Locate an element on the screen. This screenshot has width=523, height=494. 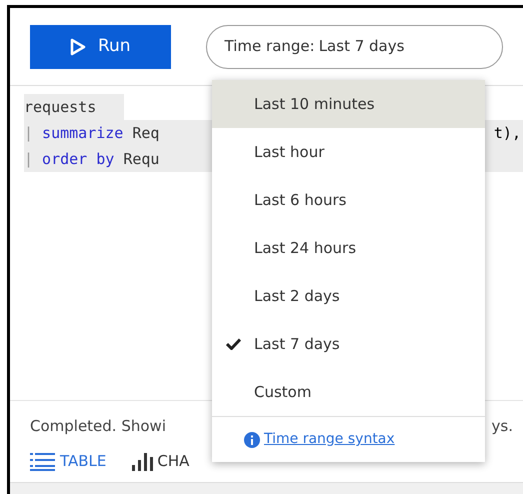
status-text: Completed. Showi is located at coordinates (98, 426).